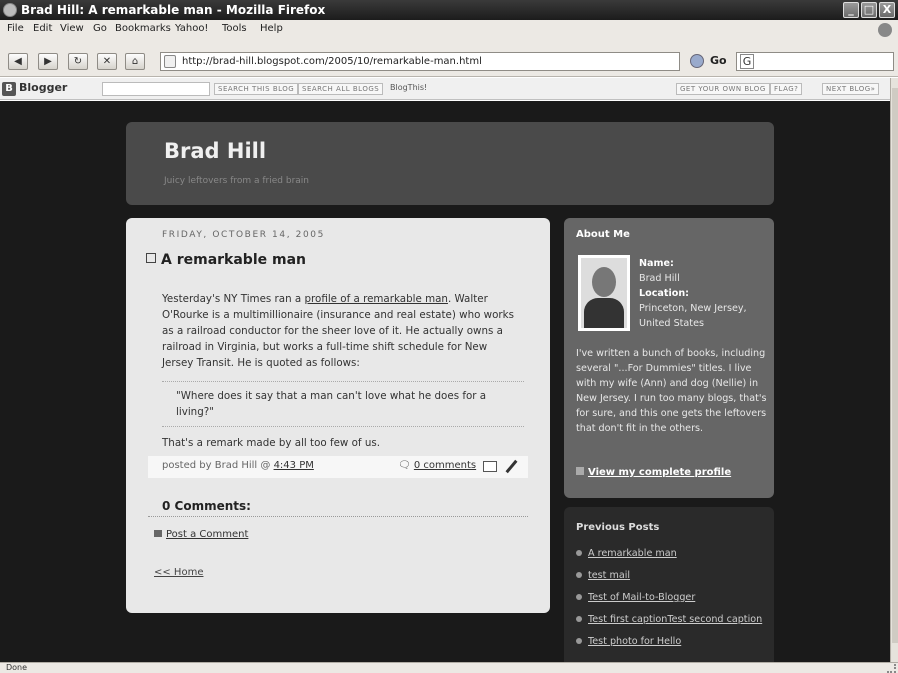 This screenshot has width=898, height=673. I want to click on list-item: A remarkable man, so click(672, 553).